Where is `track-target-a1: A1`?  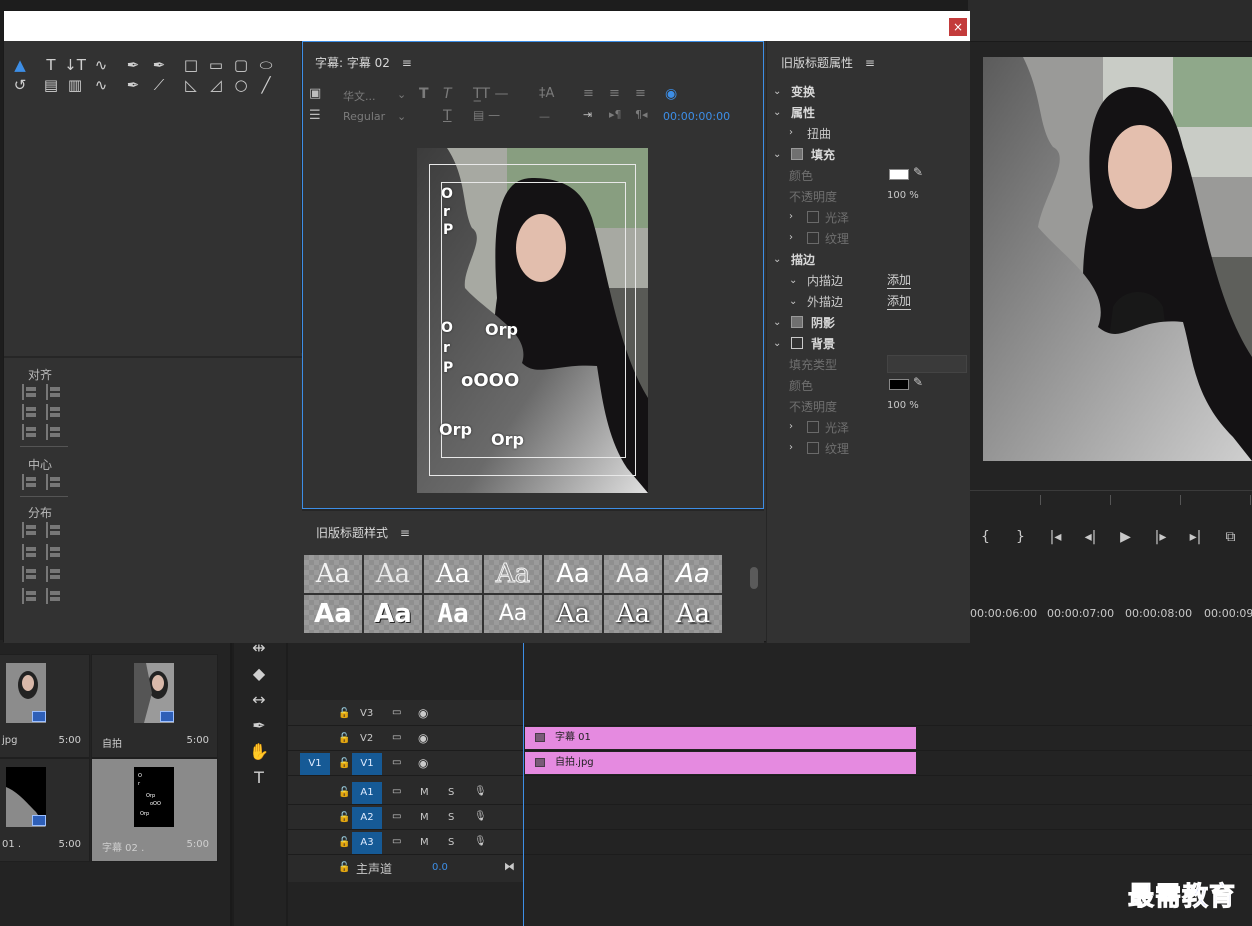 track-target-a1: A1 is located at coordinates (367, 793).